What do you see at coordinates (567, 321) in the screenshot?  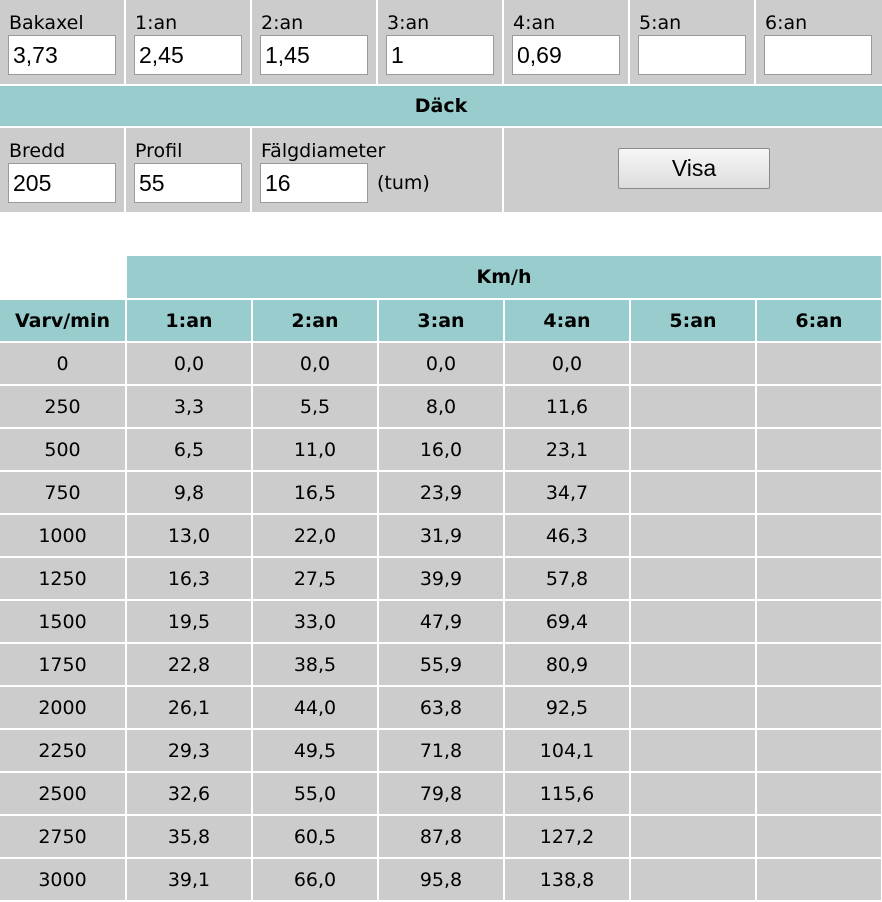 I see `gear-column-header: 4:an` at bounding box center [567, 321].